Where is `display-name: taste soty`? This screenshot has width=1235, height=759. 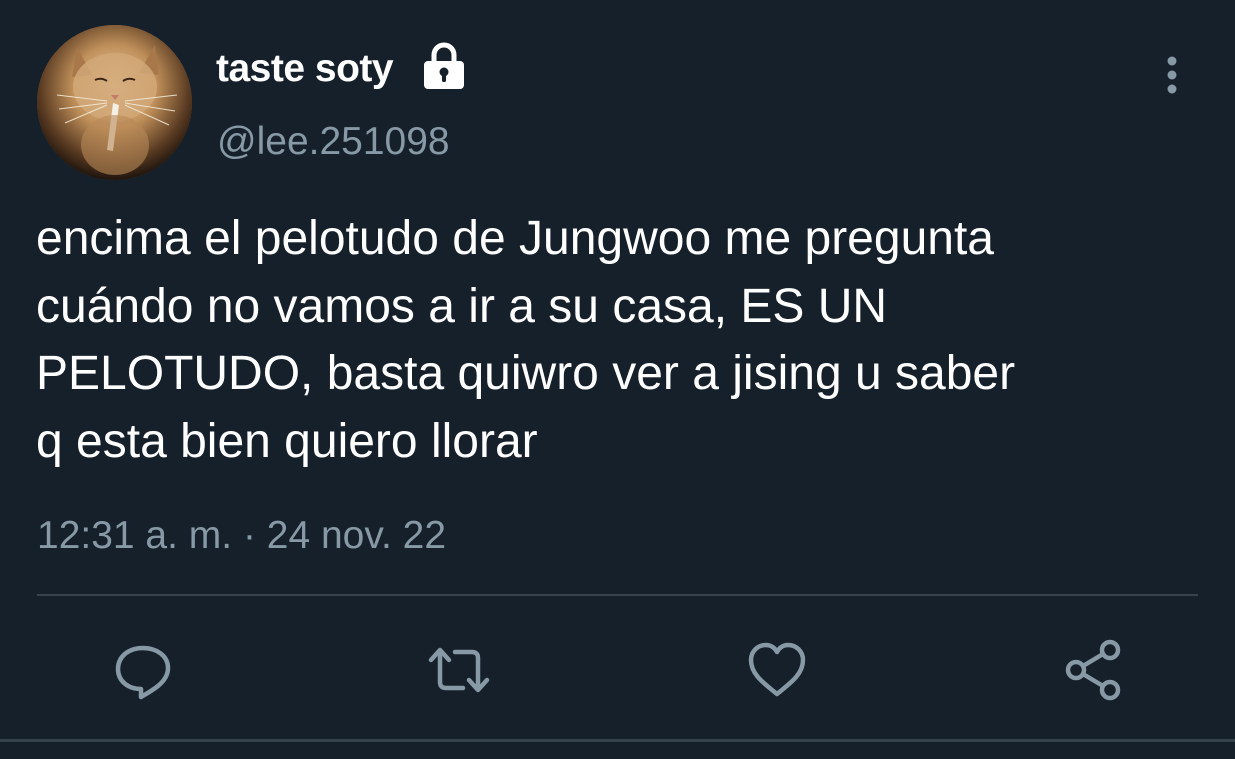 display-name: taste soty is located at coordinates (305, 69).